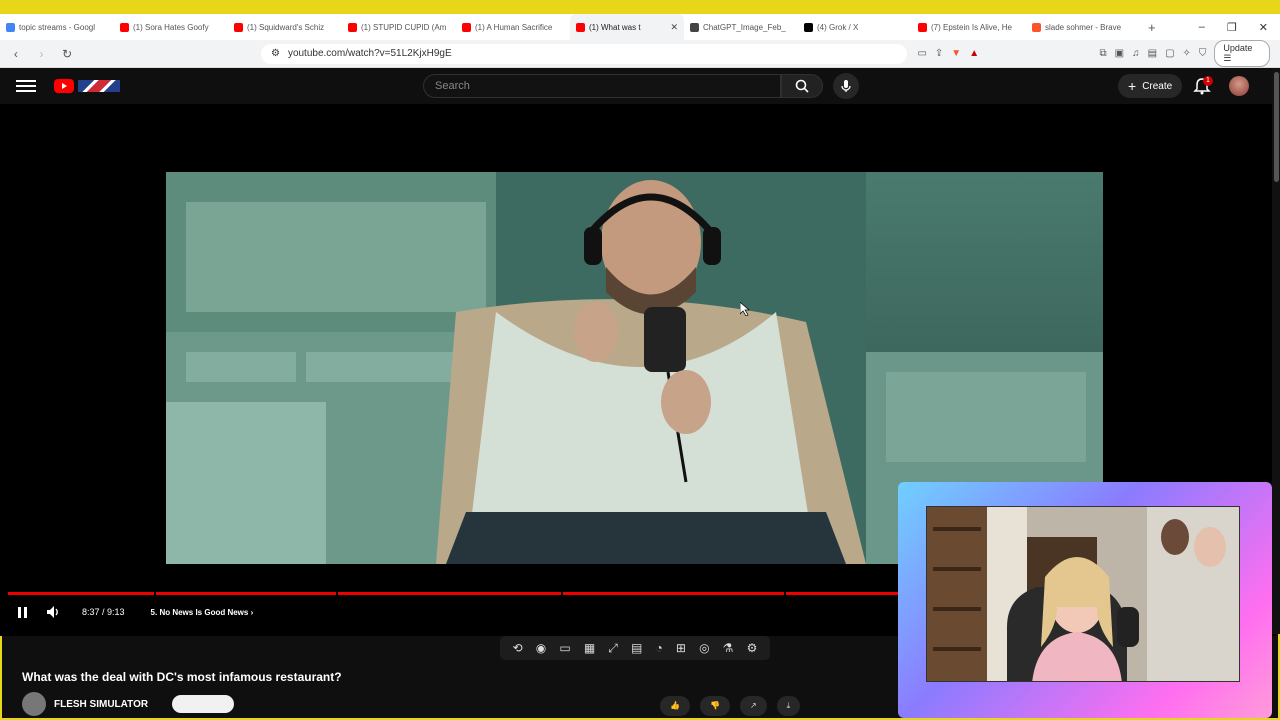  What do you see at coordinates (838, 27) in the screenshot?
I see `tab-title: (4) Grok / X` at bounding box center [838, 27].